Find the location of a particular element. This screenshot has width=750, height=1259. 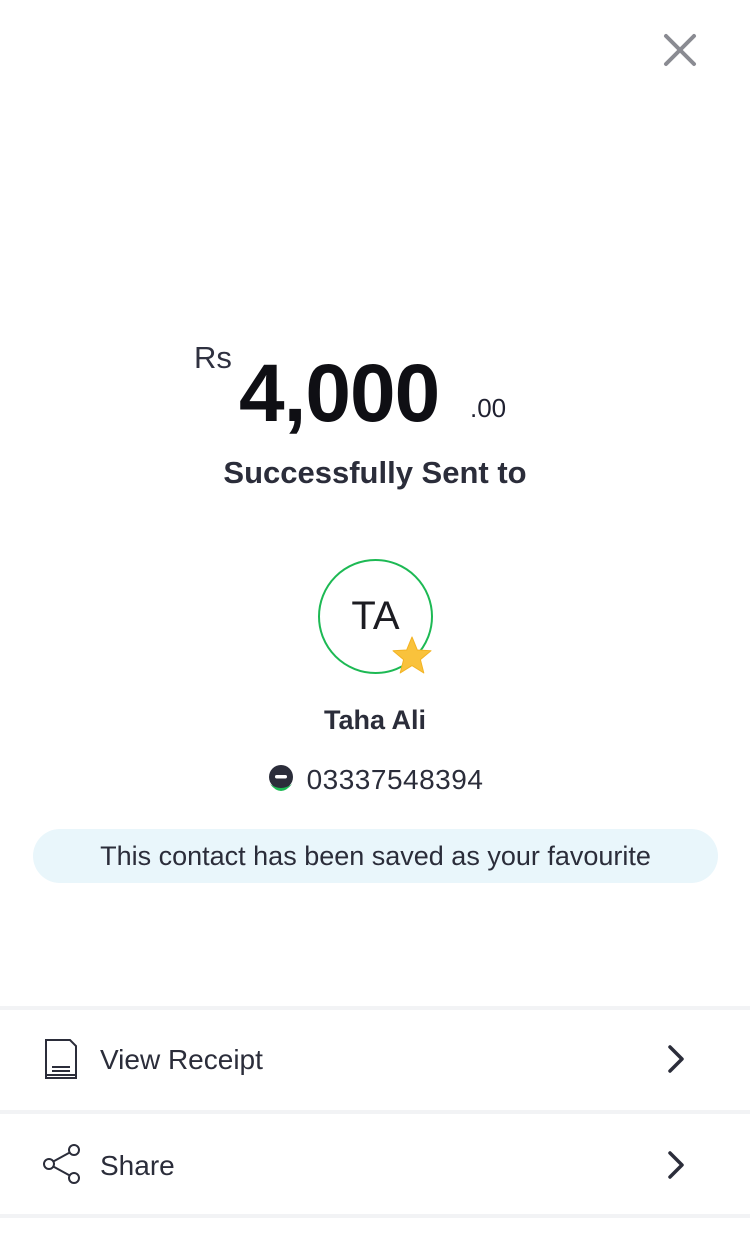

contact-name: Taha Ali is located at coordinates (374, 720).